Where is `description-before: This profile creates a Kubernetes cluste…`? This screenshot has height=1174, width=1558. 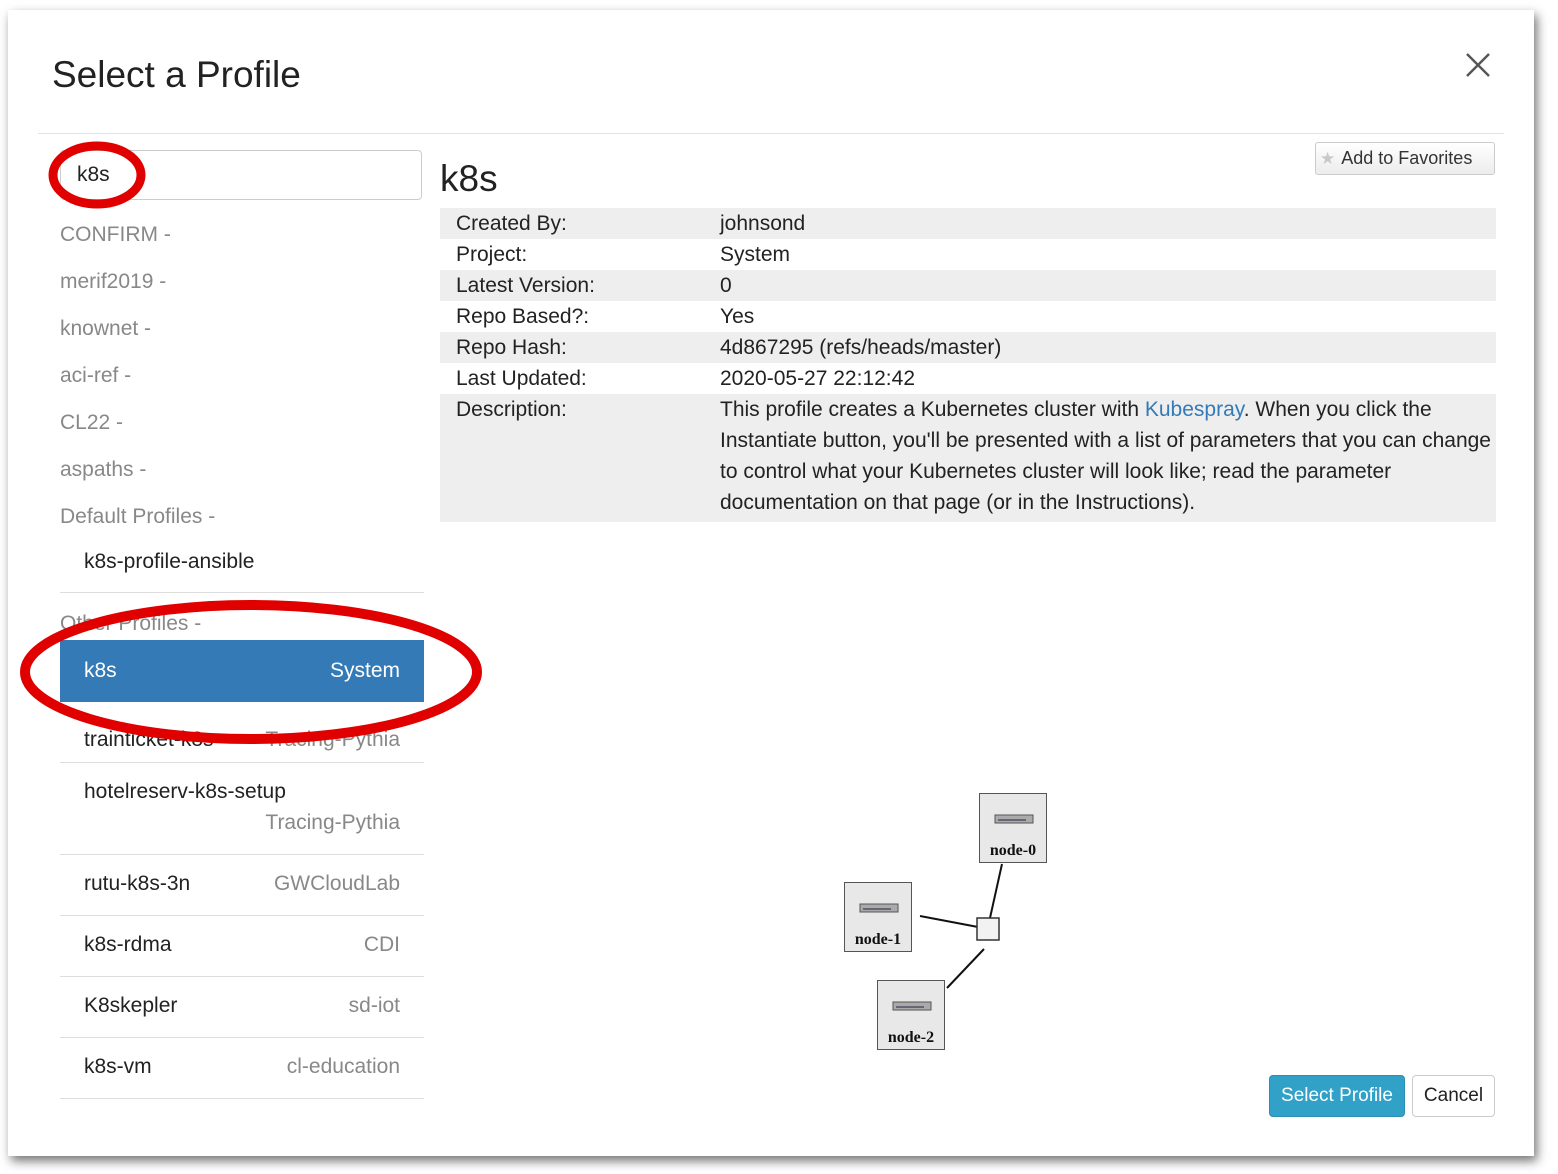 description-before: This profile creates a Kubernetes cluste… is located at coordinates (932, 409).